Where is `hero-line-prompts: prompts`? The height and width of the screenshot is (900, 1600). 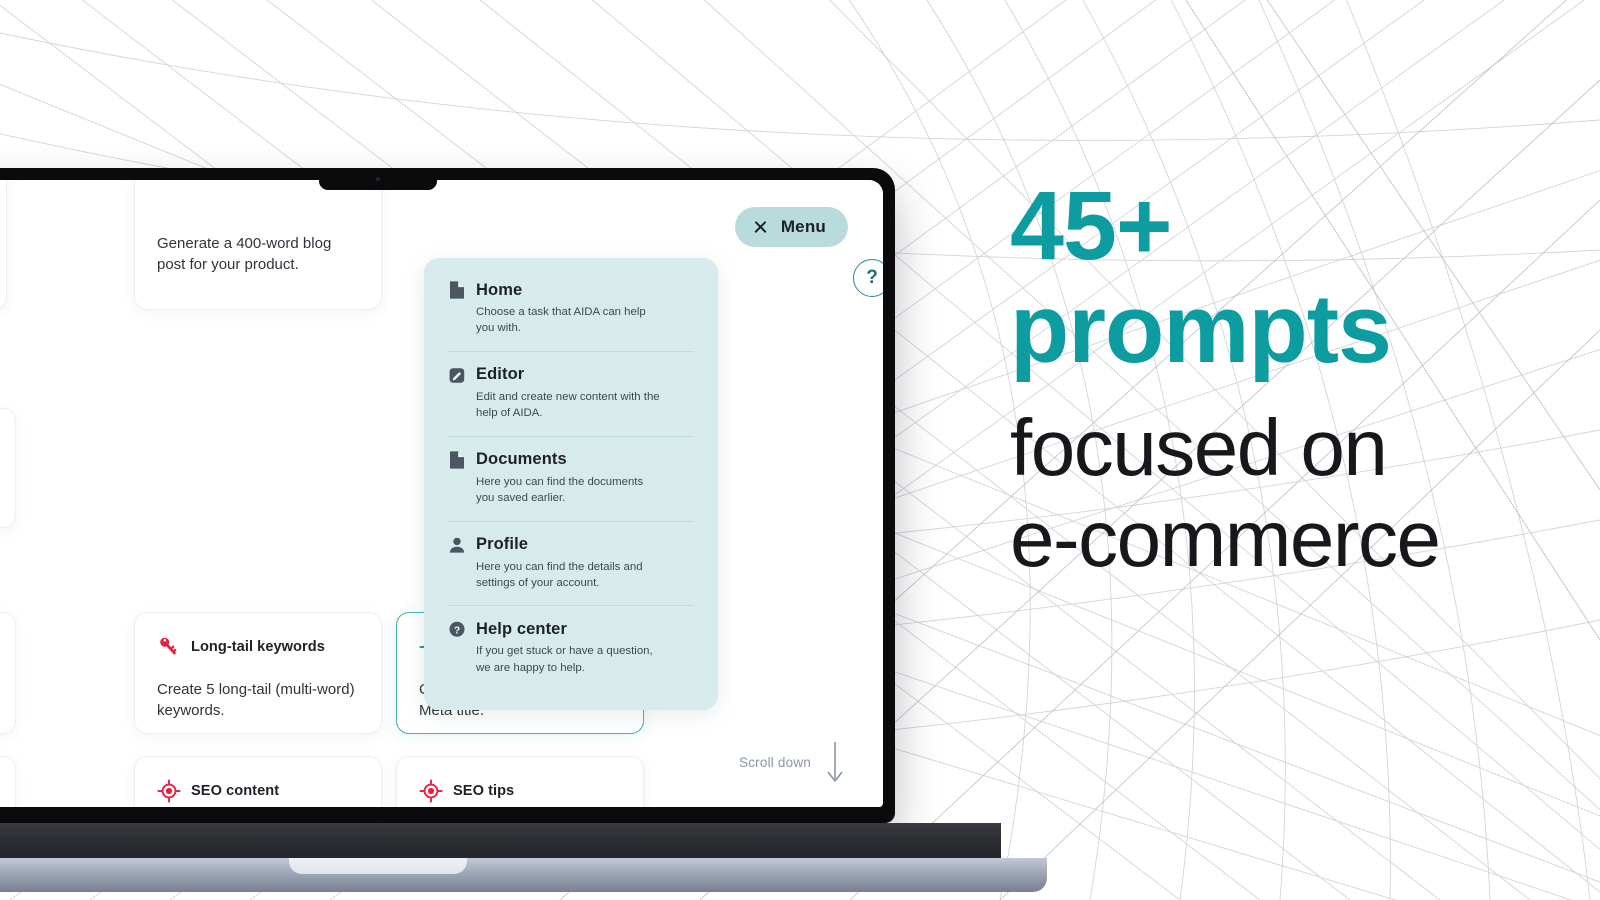 hero-line-prompts: prompts is located at coordinates (1201, 329).